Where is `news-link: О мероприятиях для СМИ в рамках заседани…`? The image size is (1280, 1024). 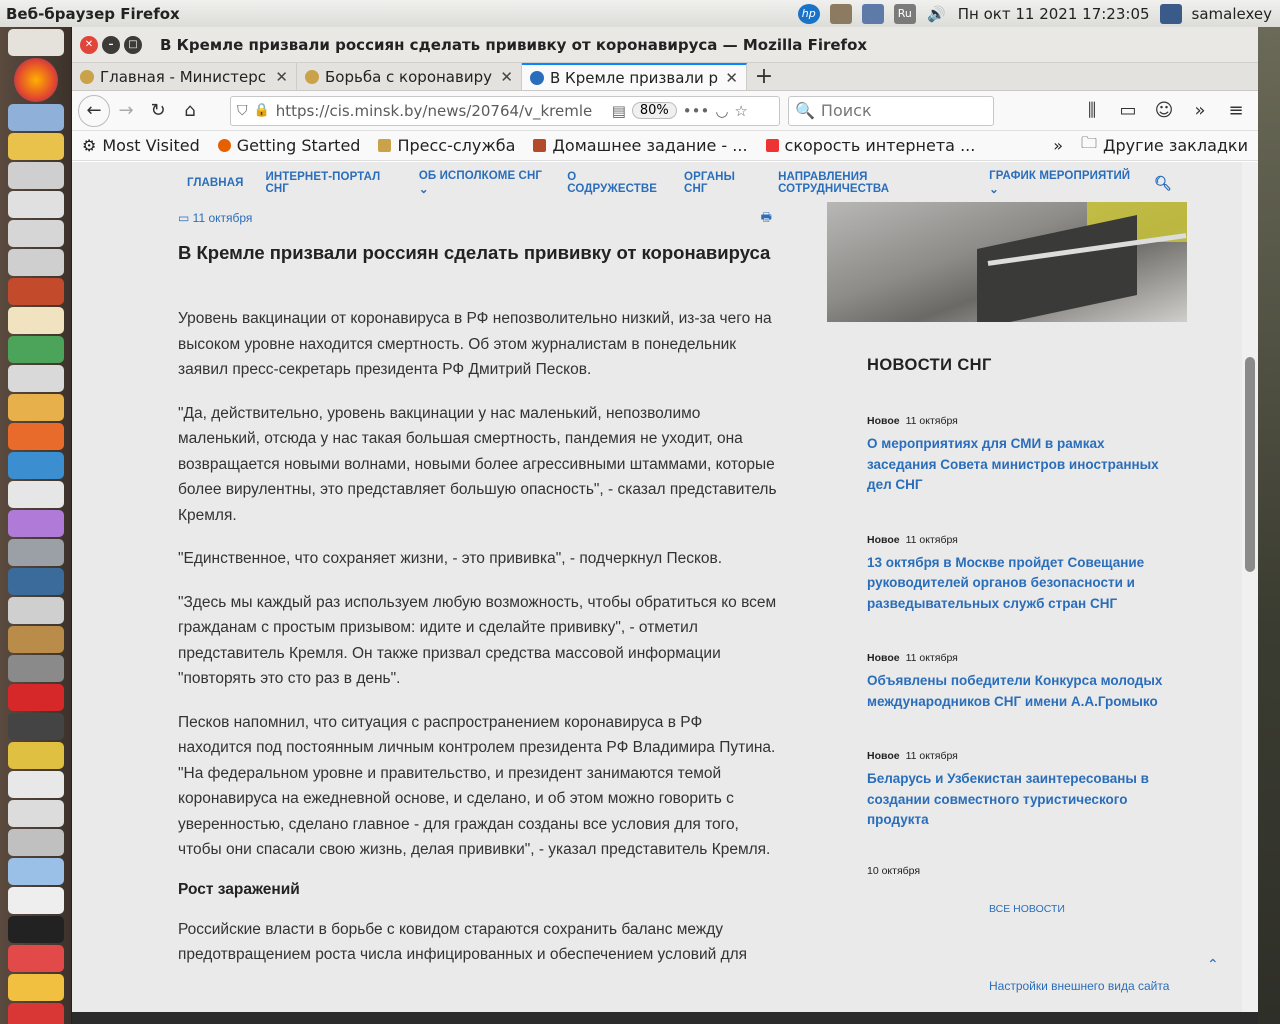 news-link: О мероприятиях для СМИ в рамках заседани… is located at coordinates (1017, 465).